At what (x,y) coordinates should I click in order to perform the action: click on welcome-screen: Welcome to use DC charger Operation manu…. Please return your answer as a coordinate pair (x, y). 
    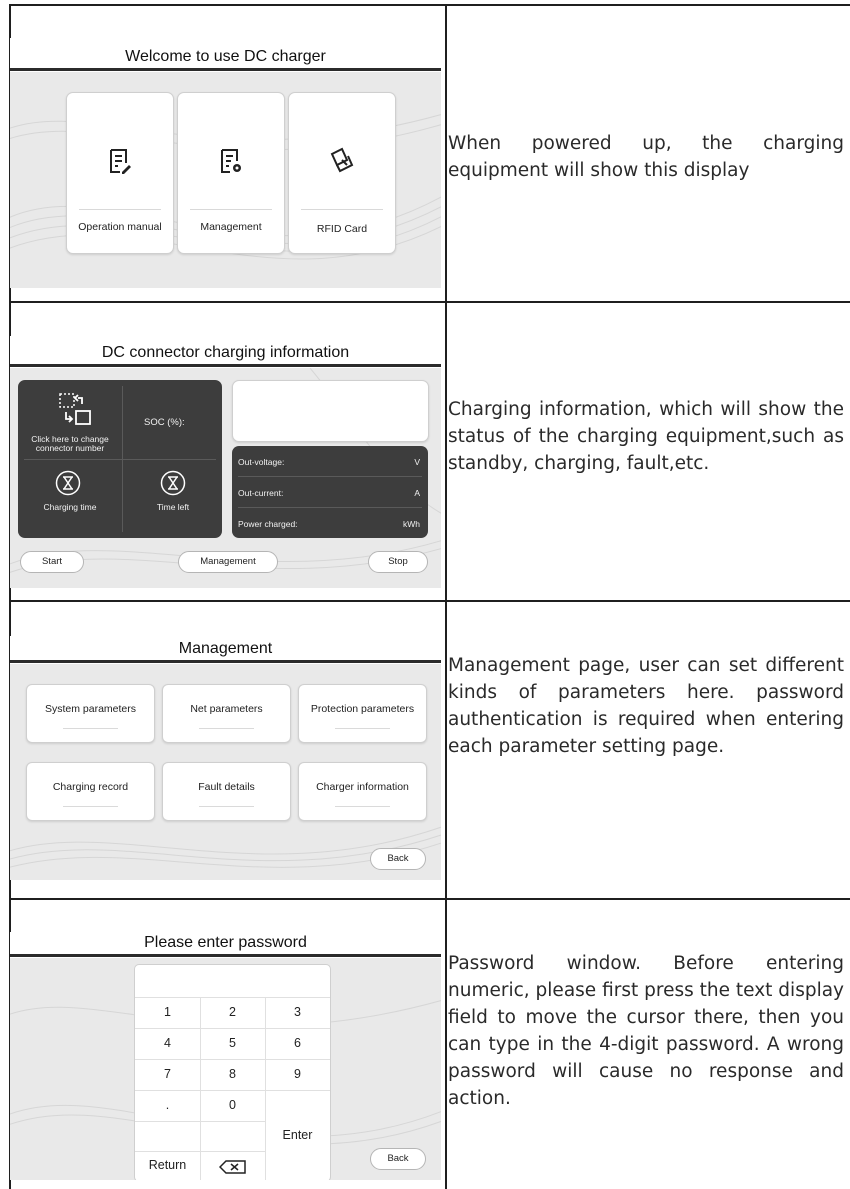
    Looking at the image, I should click on (225, 163).